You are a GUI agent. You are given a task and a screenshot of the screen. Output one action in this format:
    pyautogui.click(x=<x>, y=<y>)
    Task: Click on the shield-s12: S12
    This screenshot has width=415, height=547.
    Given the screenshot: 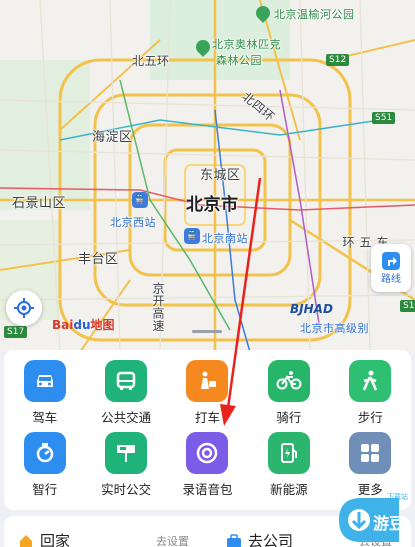 What is the action you would take?
    pyautogui.click(x=338, y=60)
    